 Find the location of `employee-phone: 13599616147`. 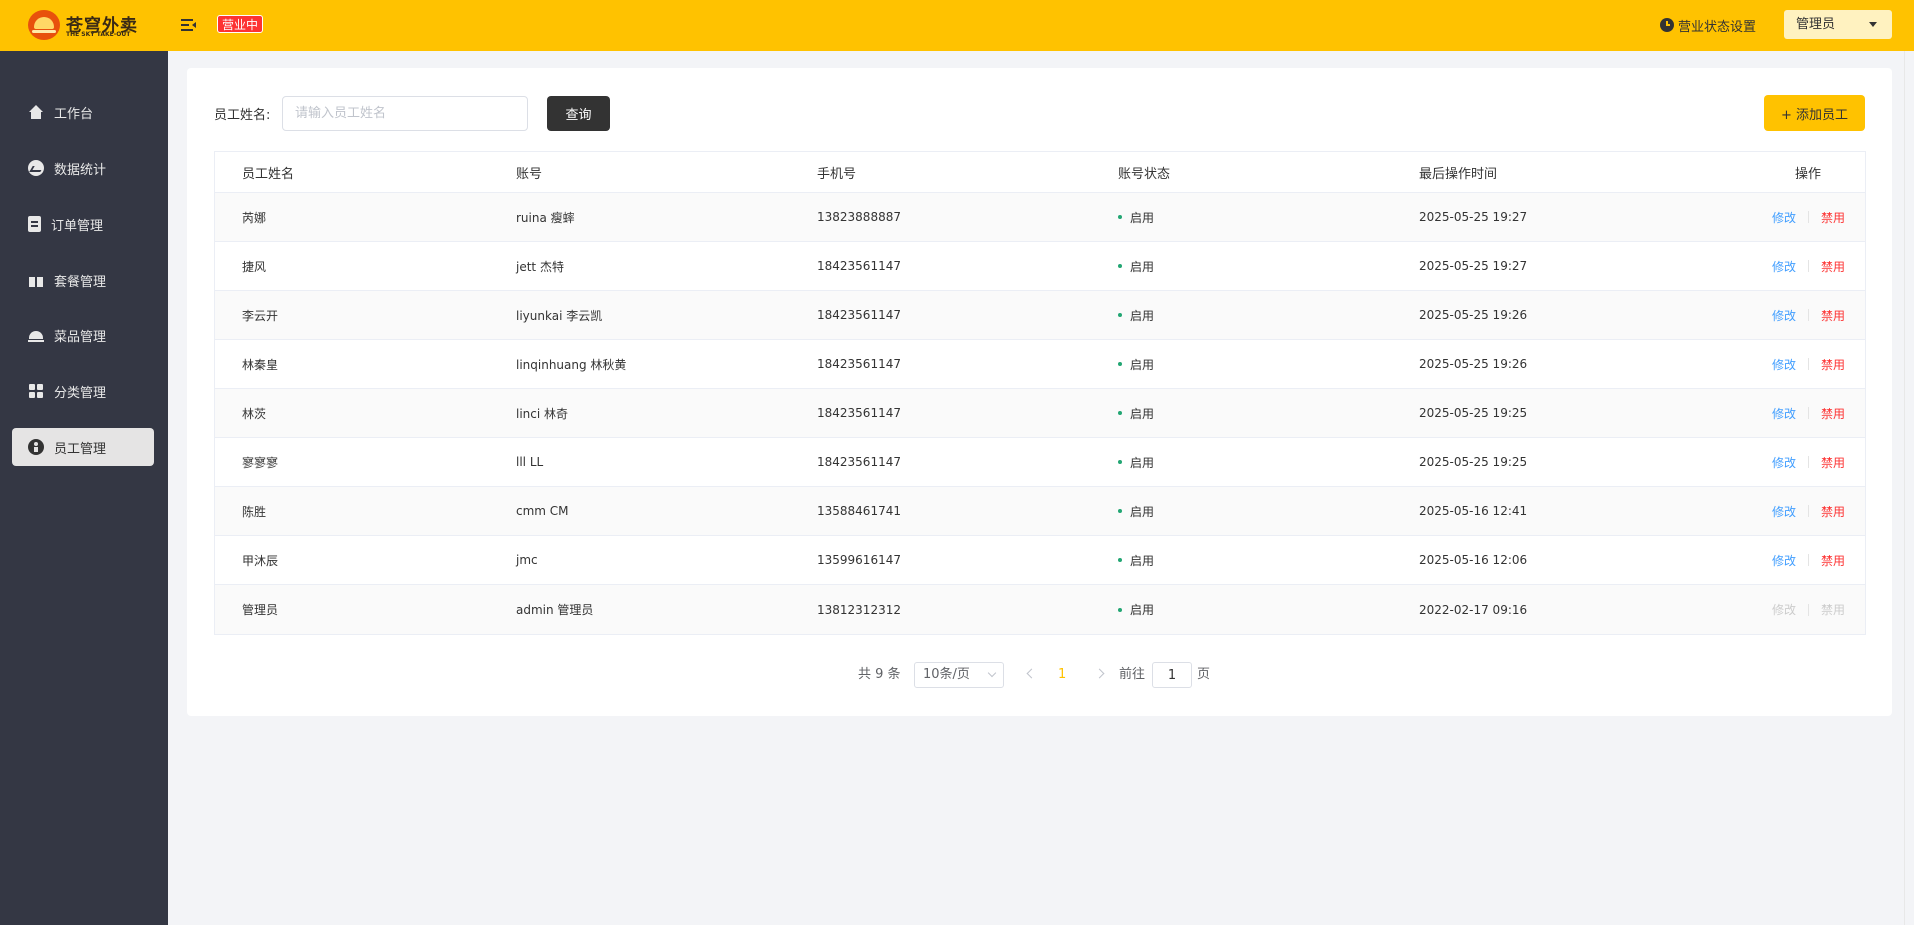

employee-phone: 13599616147 is located at coordinates (859, 560).